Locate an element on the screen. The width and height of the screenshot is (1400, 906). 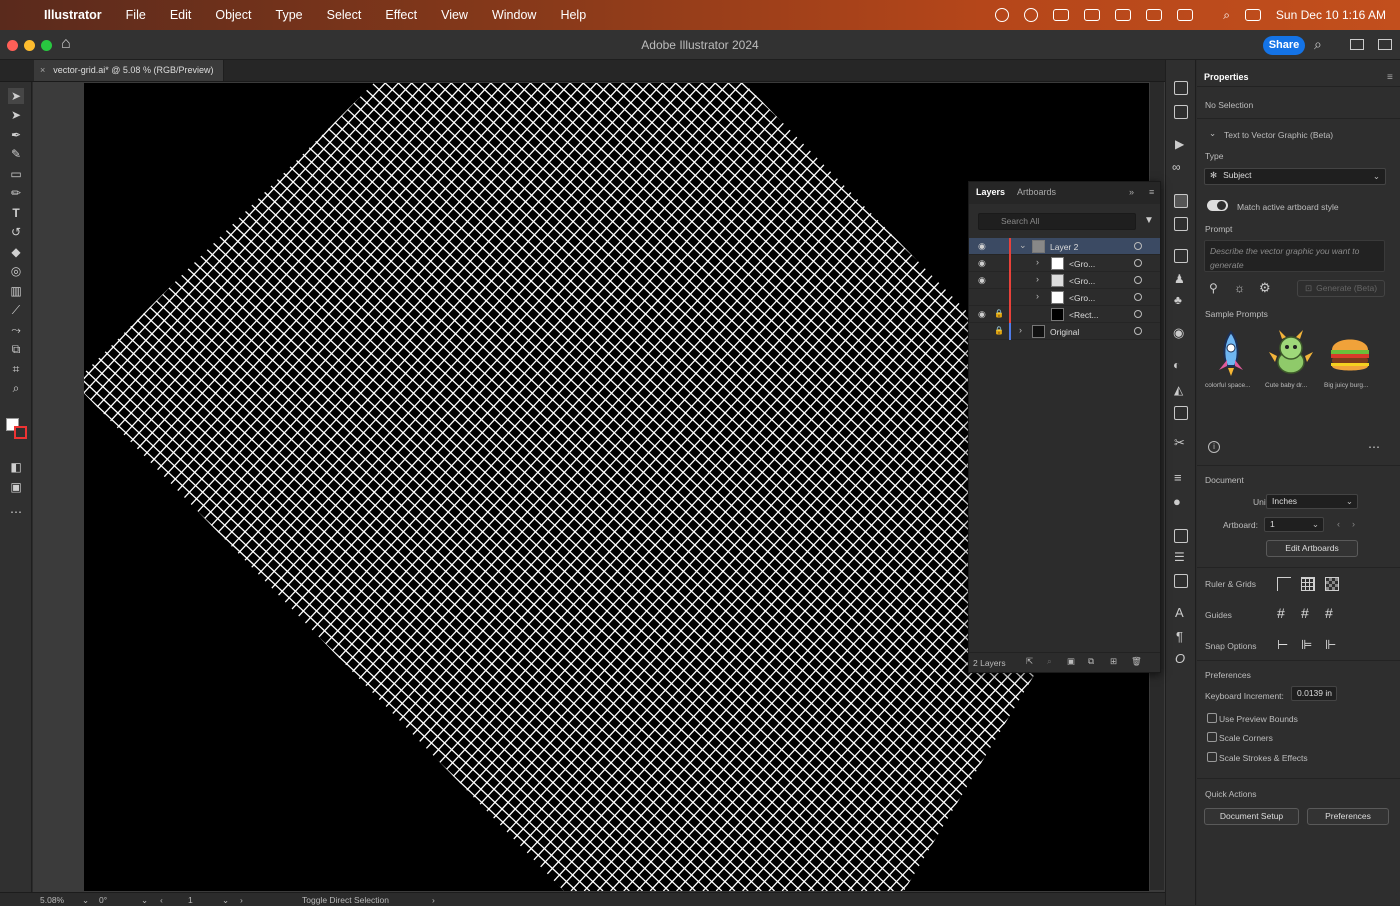
clipping-mask-icon: ▣ is located at coordinates (1071, 661).